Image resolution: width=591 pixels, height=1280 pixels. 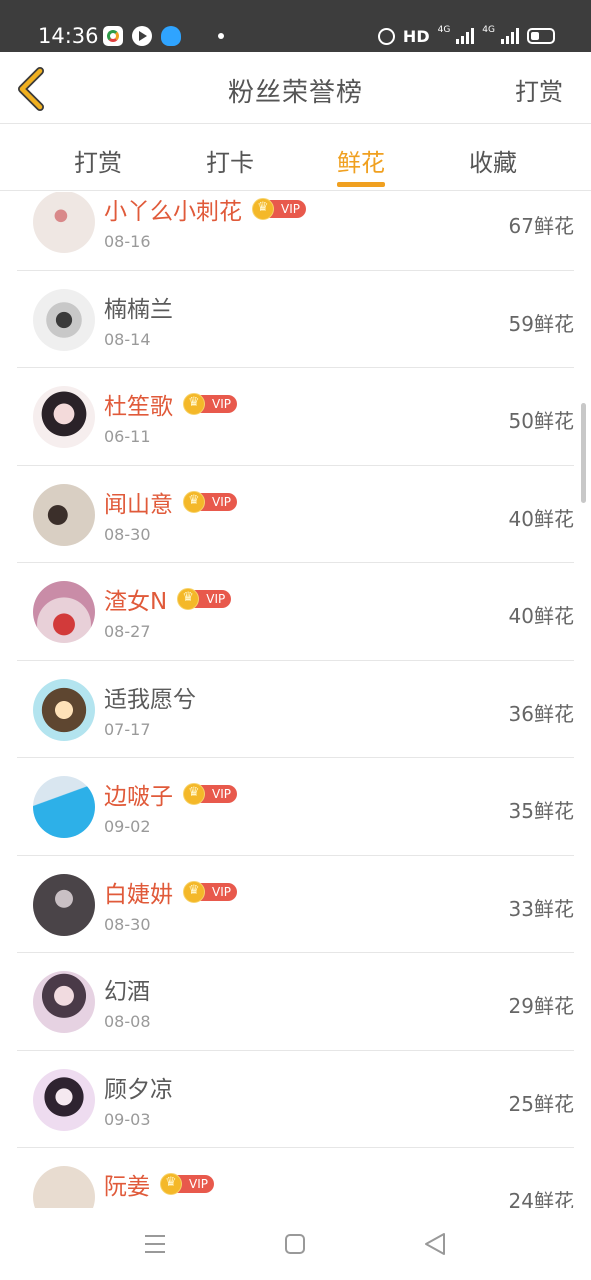 I want to click on network-type-label-2: 4G, so click(x=488, y=30).